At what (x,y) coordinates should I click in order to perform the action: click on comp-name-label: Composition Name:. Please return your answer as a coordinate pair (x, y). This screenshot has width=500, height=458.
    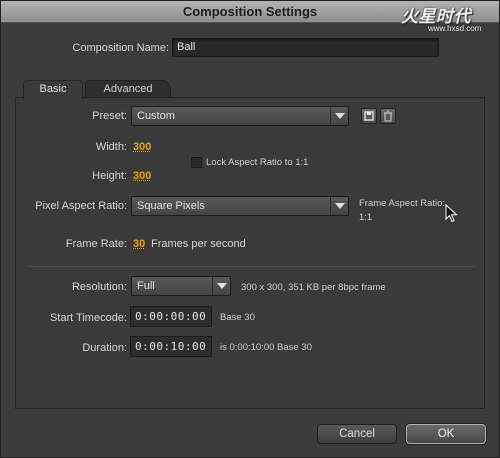
    Looking at the image, I should click on (120, 48).